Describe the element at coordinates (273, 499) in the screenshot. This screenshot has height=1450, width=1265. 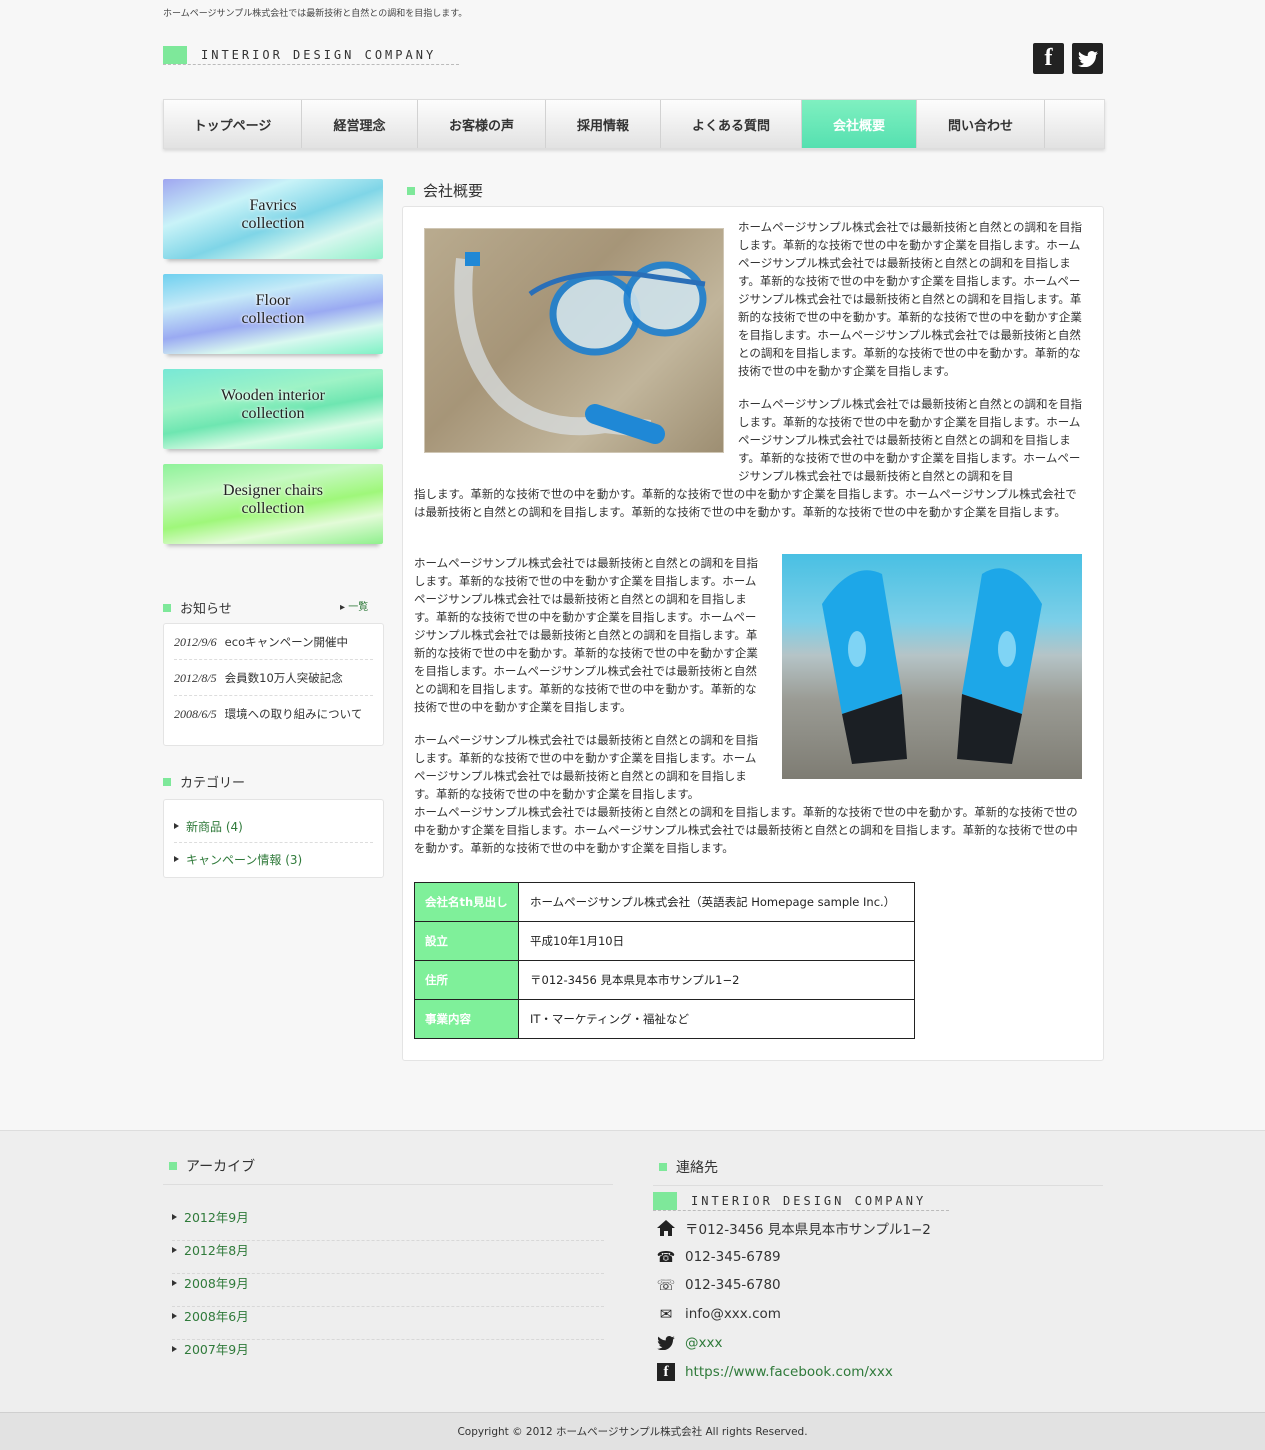
I see `banner-label: Designer chairs collection` at that location.